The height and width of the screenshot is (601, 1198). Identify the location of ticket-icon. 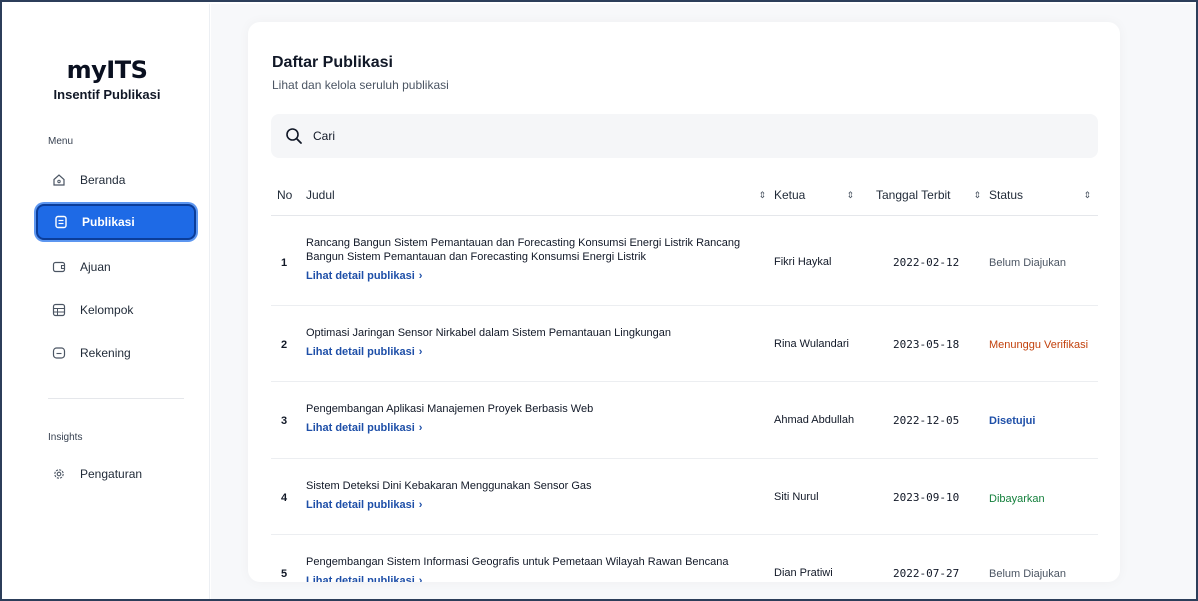
(59, 267).